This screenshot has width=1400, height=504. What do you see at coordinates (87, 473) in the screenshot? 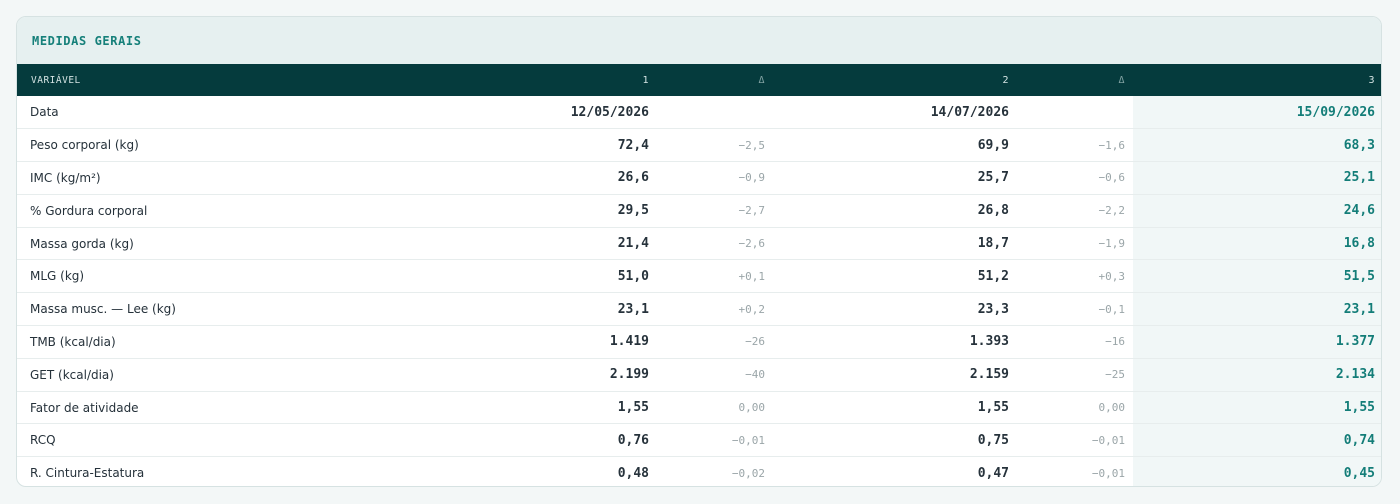
I see `row-label: R. Cintura-Estatura` at bounding box center [87, 473].